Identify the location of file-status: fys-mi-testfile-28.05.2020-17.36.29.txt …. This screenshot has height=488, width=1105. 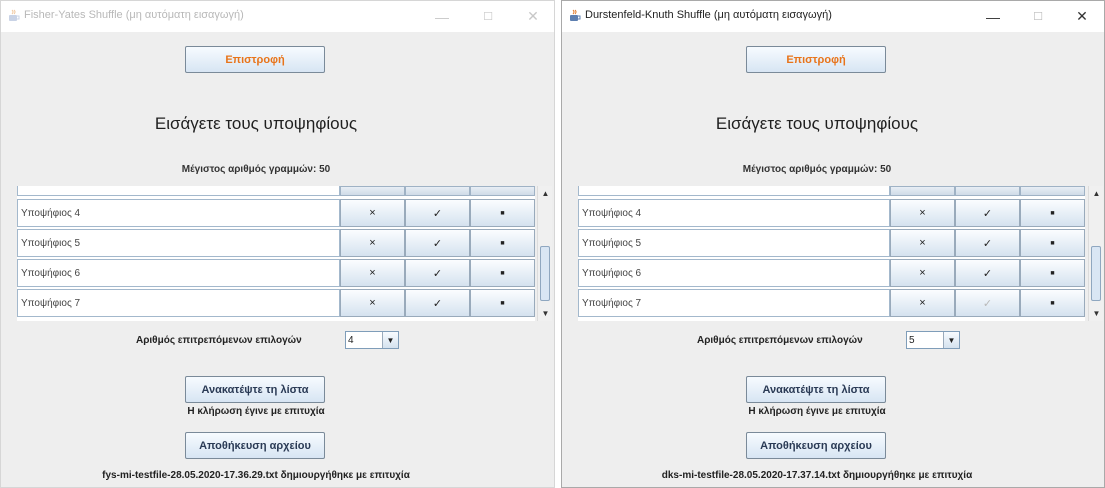
(256, 475).